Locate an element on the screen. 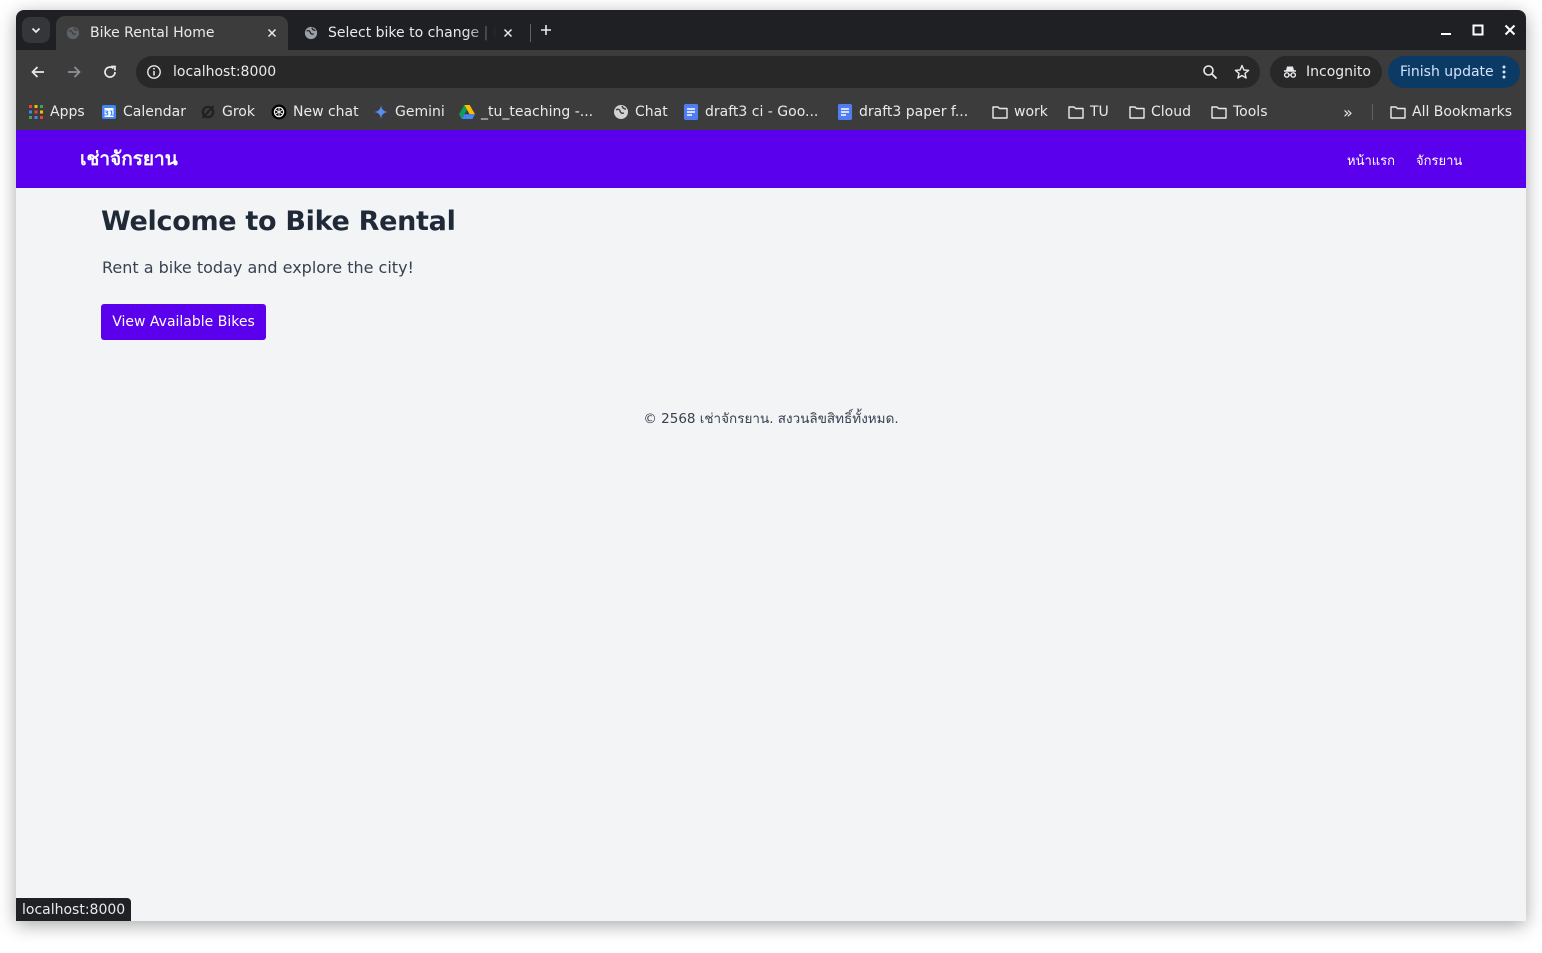  info-icon is located at coordinates (154, 72).